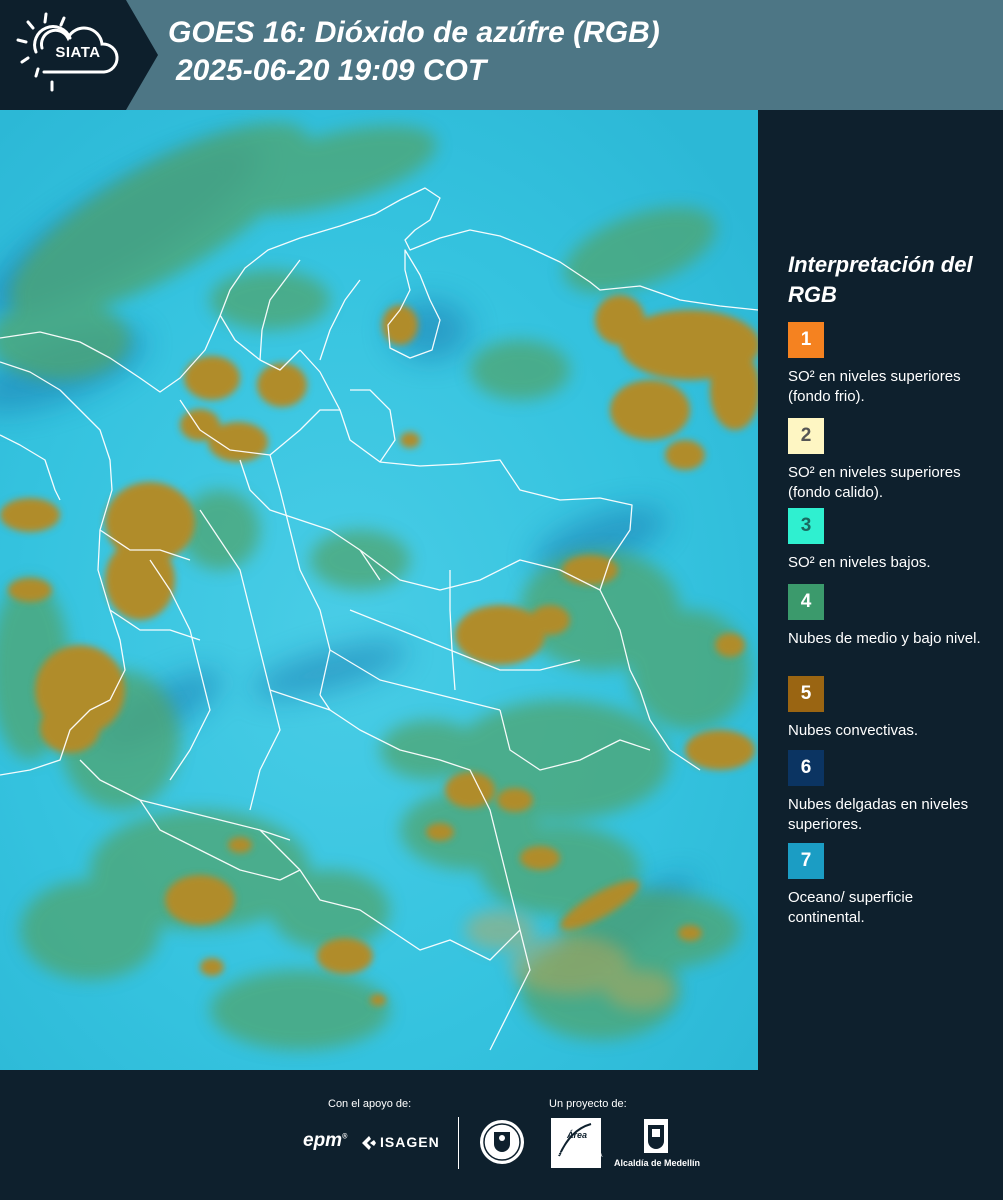 The height and width of the screenshot is (1200, 1003). Describe the element at coordinates (890, 885) in the screenshot. I see `legend-item-7: 7 Oceano/ superficie continental.` at that location.